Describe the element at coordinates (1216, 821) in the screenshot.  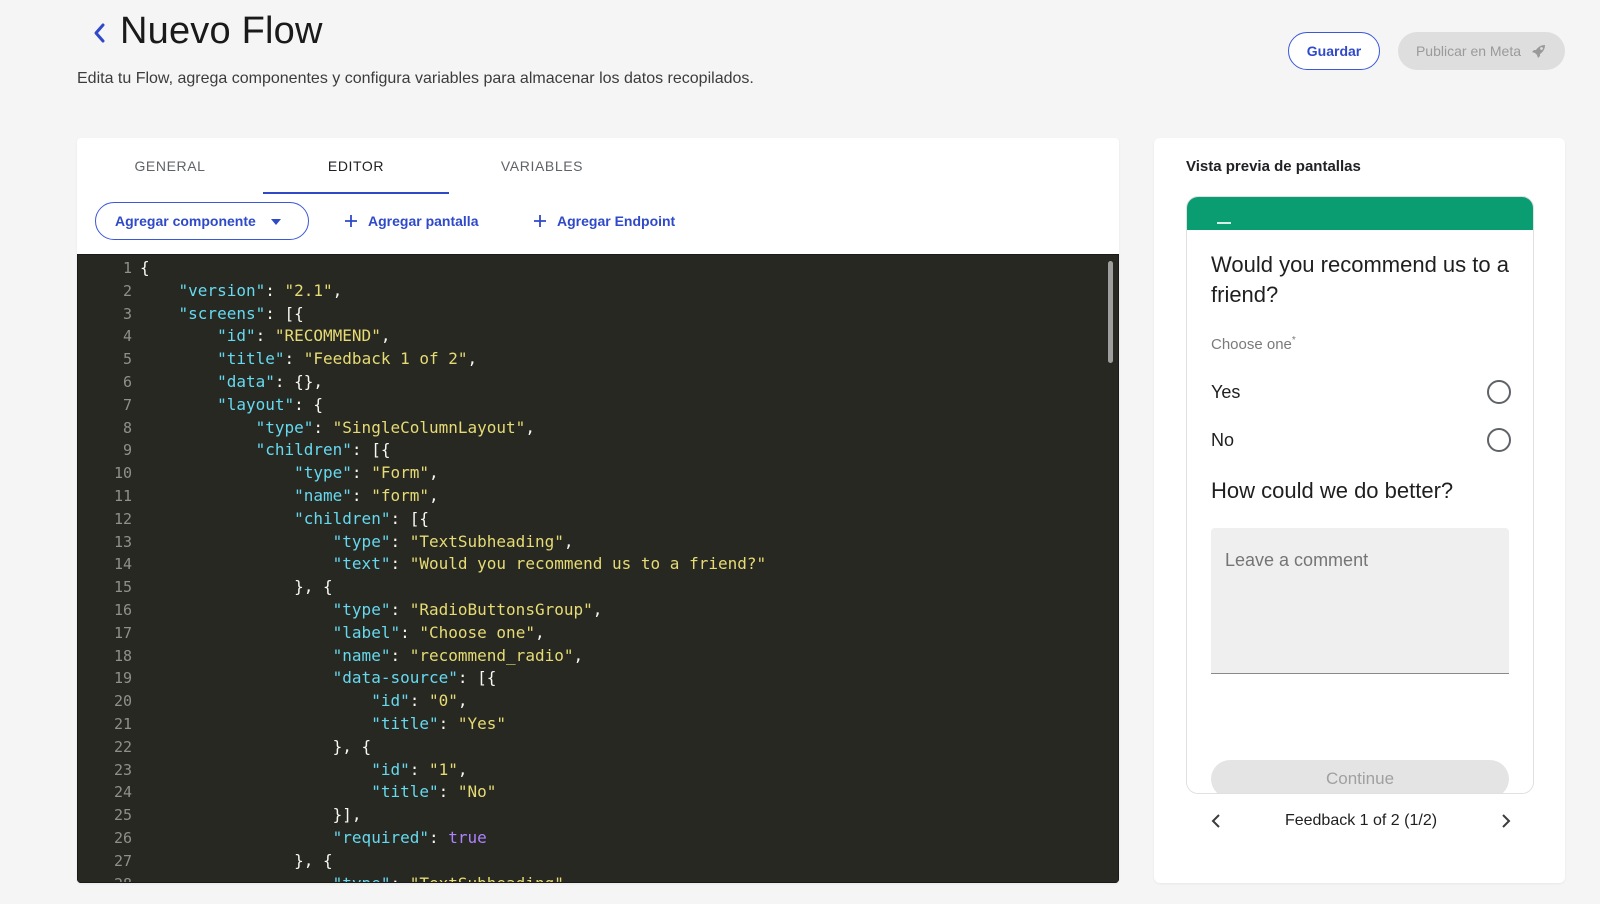
I see `prev-screen-button` at that location.